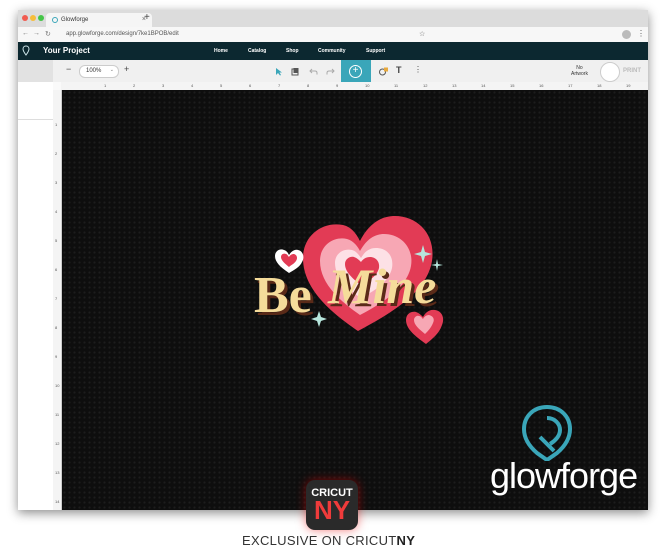 The height and width of the screenshot is (552, 666). I want to click on be-mine-heart-design: Be Be Mine Mine, so click(348, 275).